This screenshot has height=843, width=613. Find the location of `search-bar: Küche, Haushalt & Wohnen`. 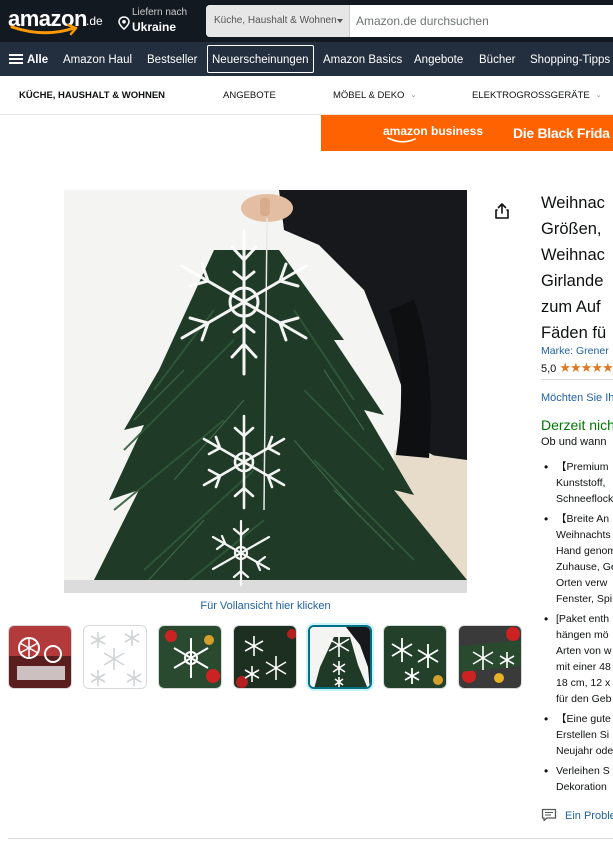

search-bar: Küche, Haushalt & Wohnen is located at coordinates (409, 21).